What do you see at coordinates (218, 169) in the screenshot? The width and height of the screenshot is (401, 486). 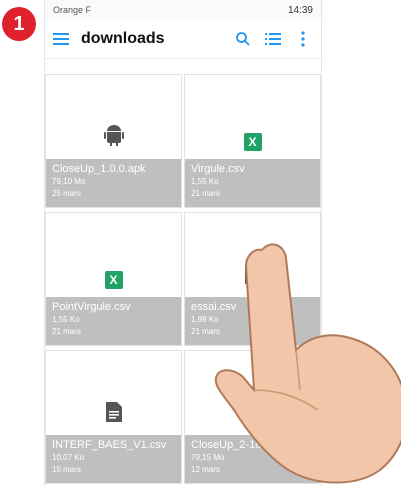 I see `file-name: Virgule.csv` at bounding box center [218, 169].